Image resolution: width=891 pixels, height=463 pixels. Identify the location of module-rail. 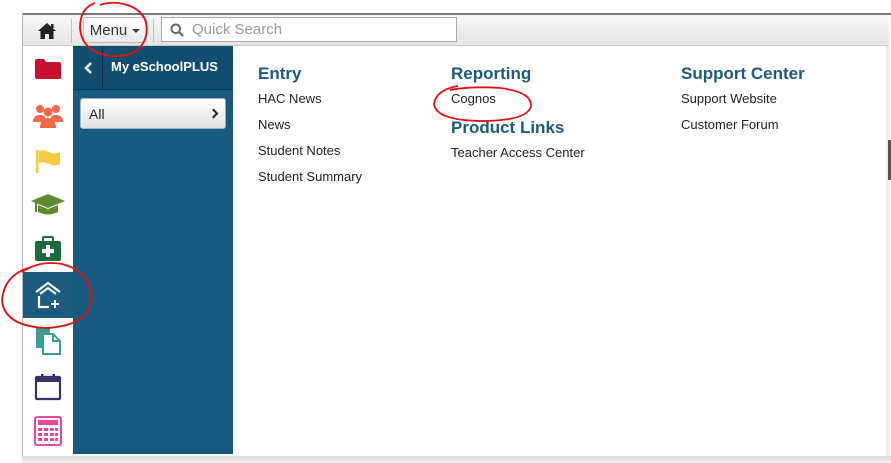
(48, 251).